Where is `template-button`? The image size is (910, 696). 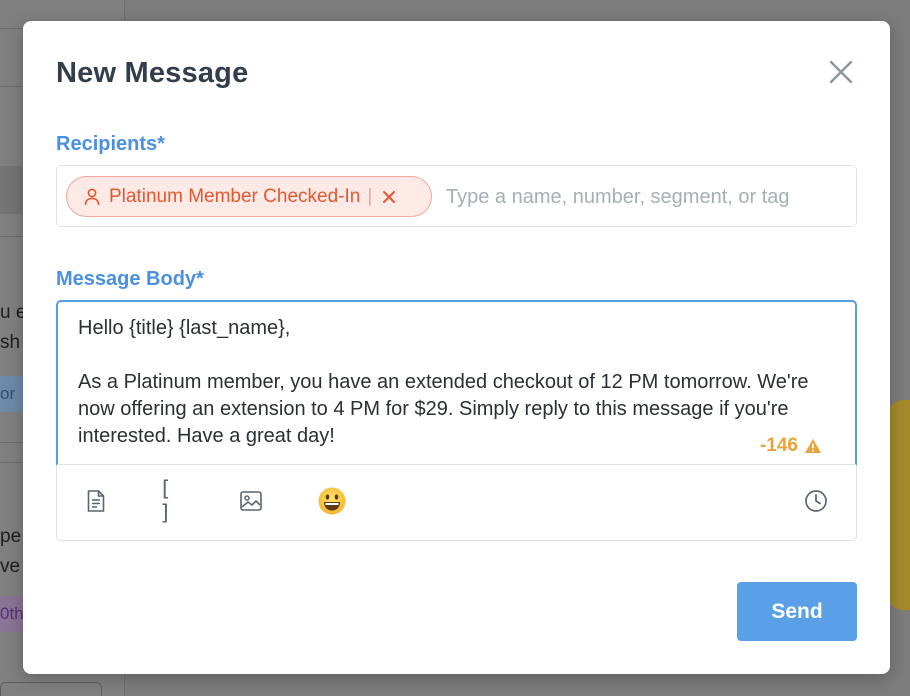 template-button is located at coordinates (96, 501).